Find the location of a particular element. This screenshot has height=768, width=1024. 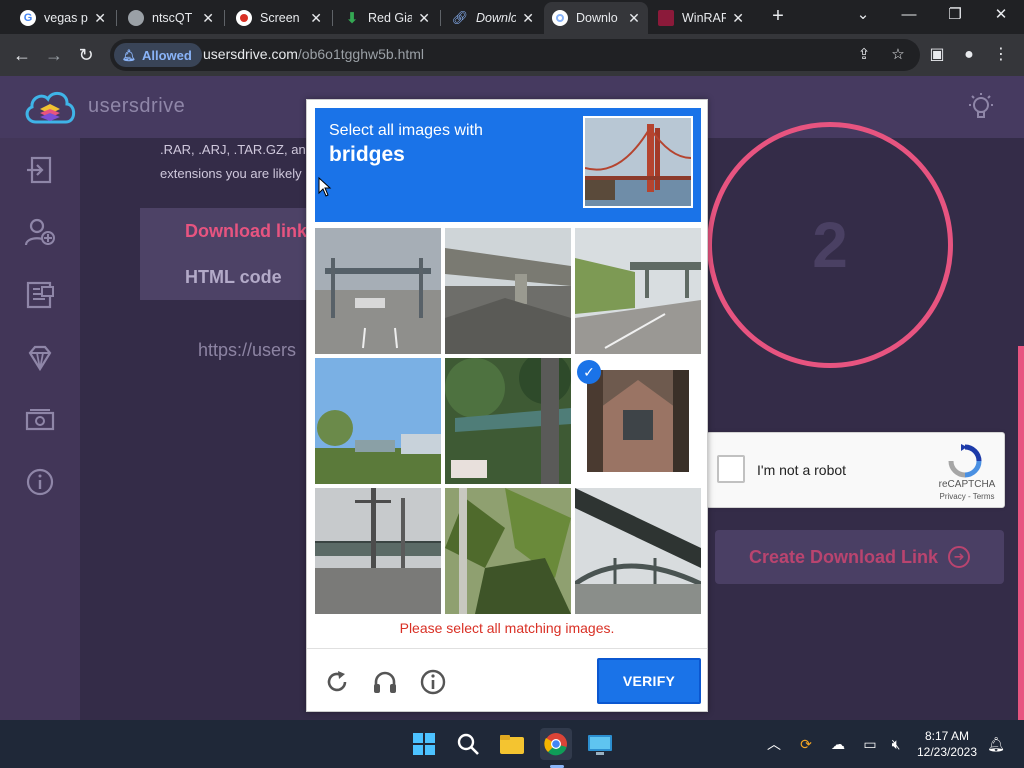

tab-download-active: Downlo ✕ is located at coordinates (596, 18).